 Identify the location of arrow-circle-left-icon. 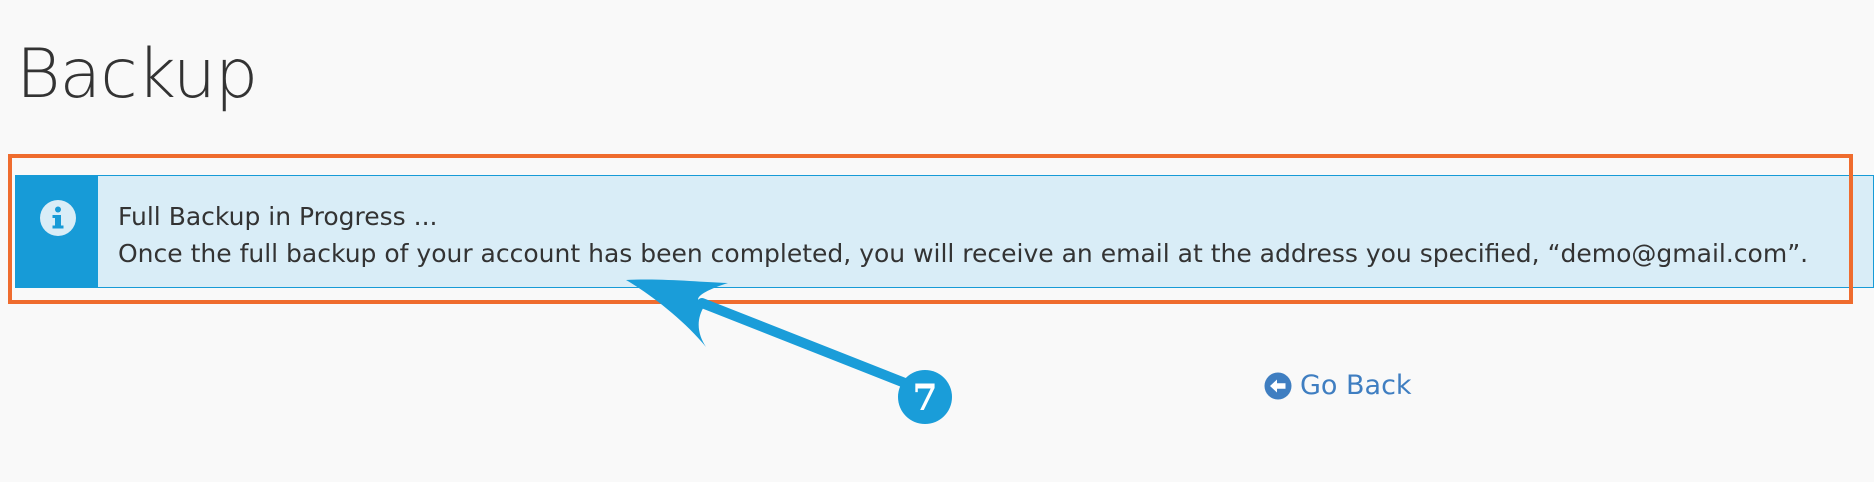
(1278, 385).